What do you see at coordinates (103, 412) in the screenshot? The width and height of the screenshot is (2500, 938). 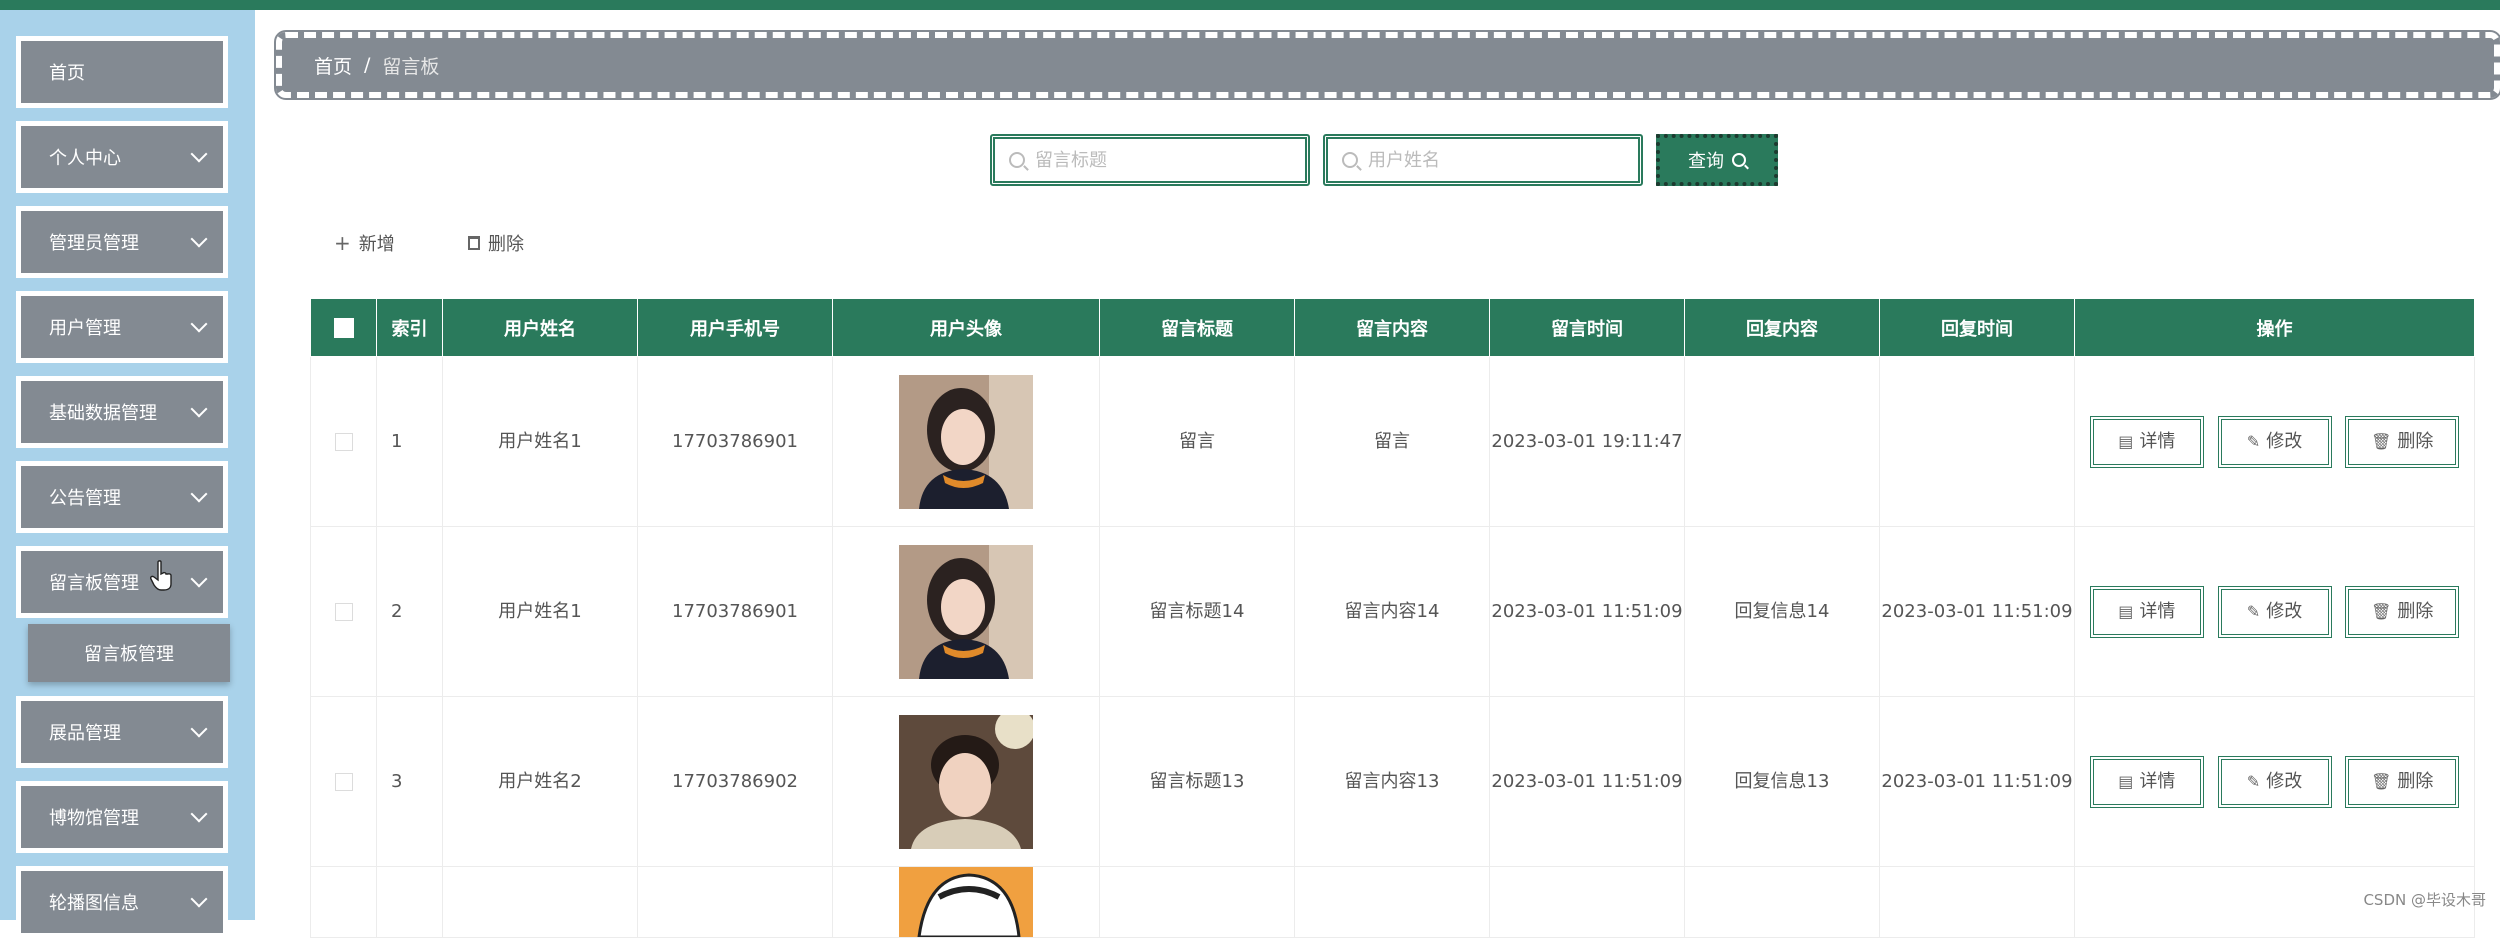 I see `sidebar-item-label: 基础数据管理` at bounding box center [103, 412].